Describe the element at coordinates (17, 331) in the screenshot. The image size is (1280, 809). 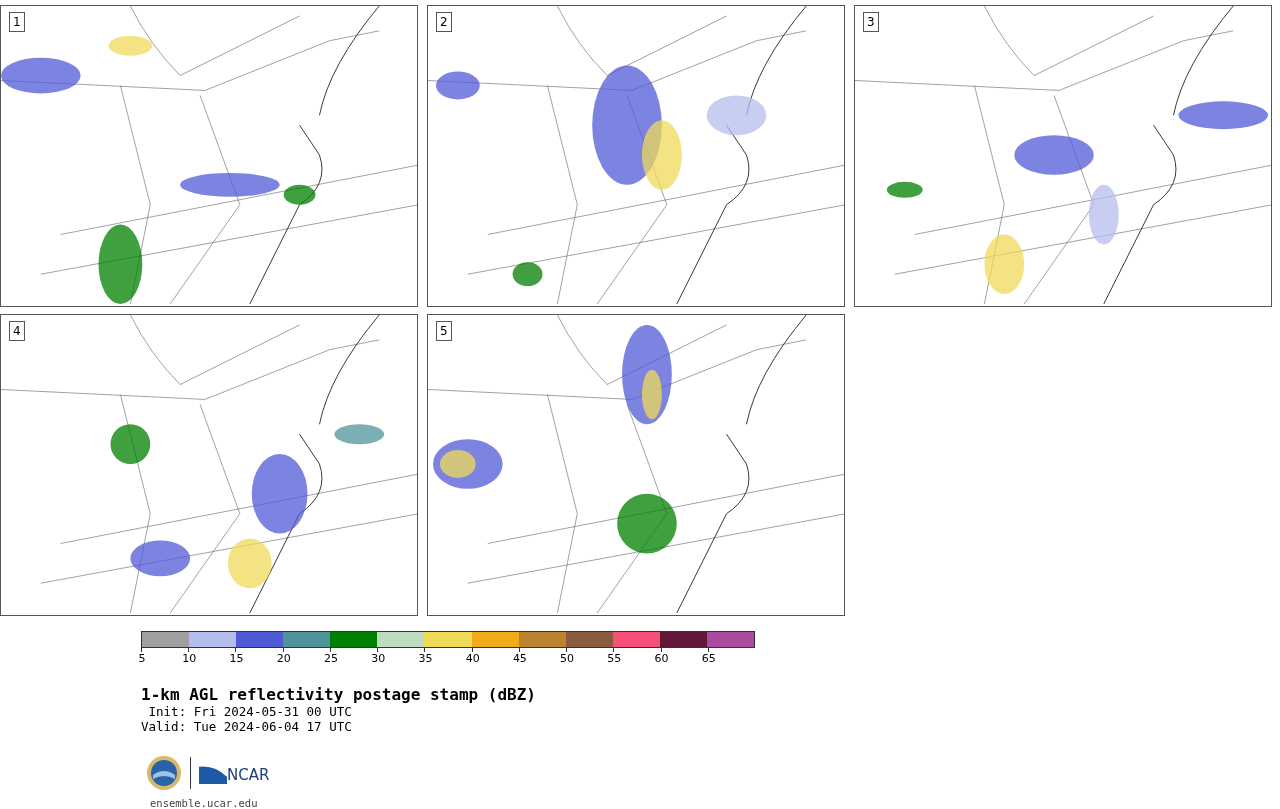
I see `panel-number: 4` at that location.